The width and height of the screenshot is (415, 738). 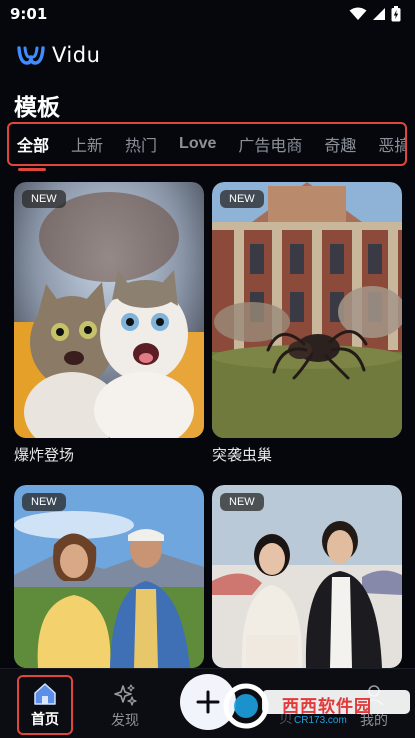 What do you see at coordinates (391, 144) in the screenshot?
I see `tab-prank: 恶搞` at bounding box center [391, 144].